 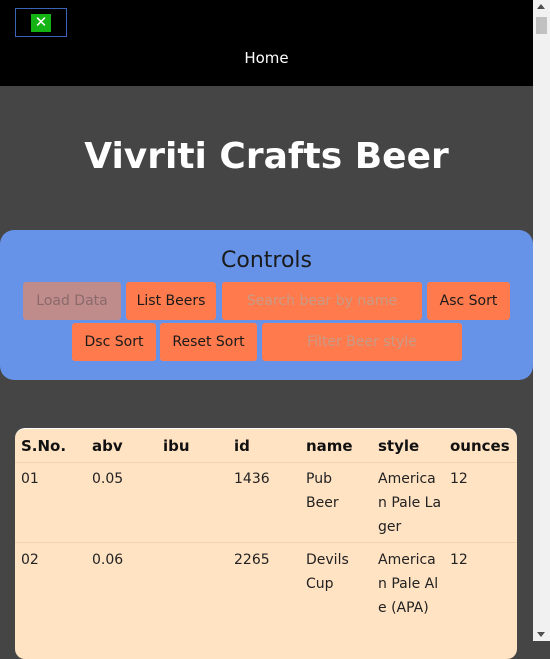 I want to click on vertical-scrollbar, so click(x=541, y=320).